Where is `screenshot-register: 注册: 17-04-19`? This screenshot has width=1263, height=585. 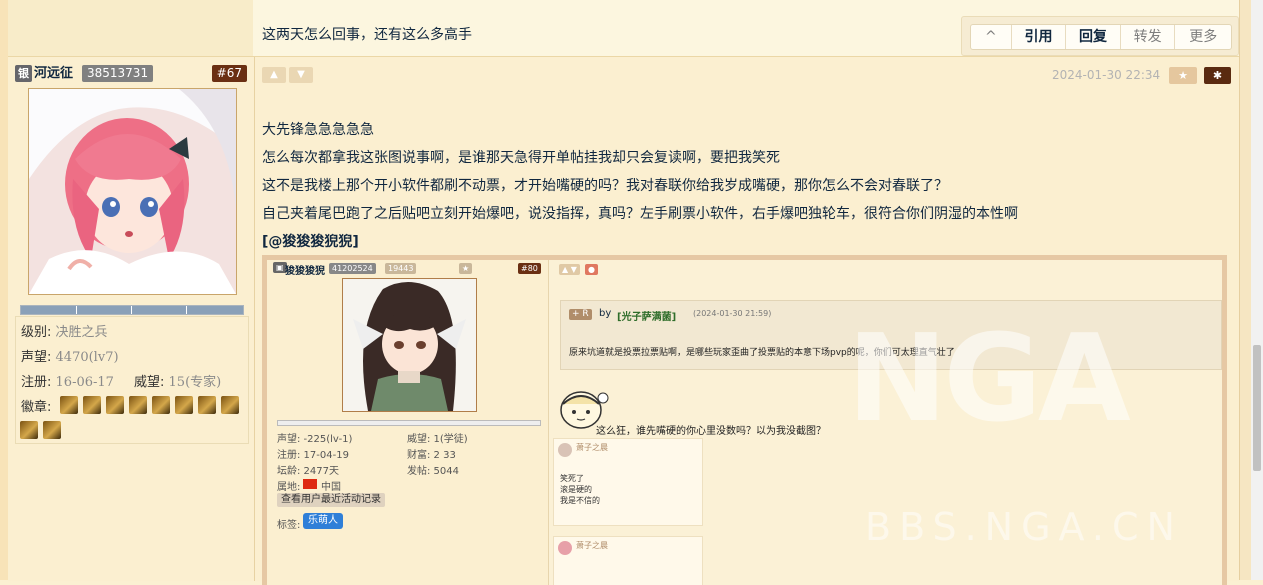
screenshot-register: 注册: 17-04-19 is located at coordinates (313, 455).